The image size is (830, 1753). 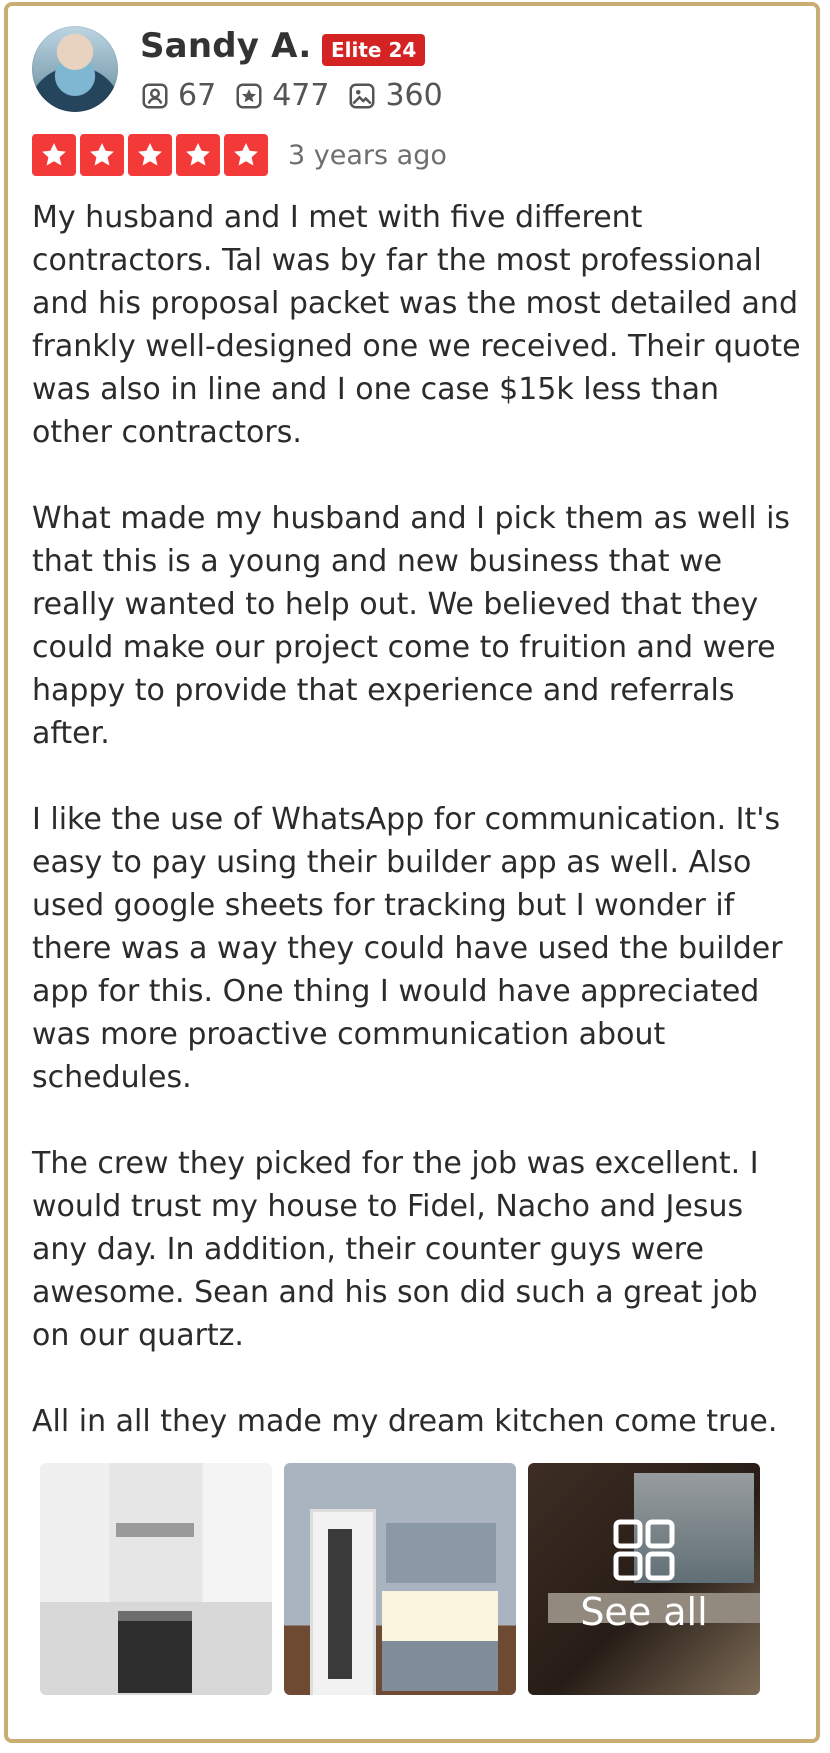 What do you see at coordinates (249, 95) in the screenshot?
I see `review-star-icon` at bounding box center [249, 95].